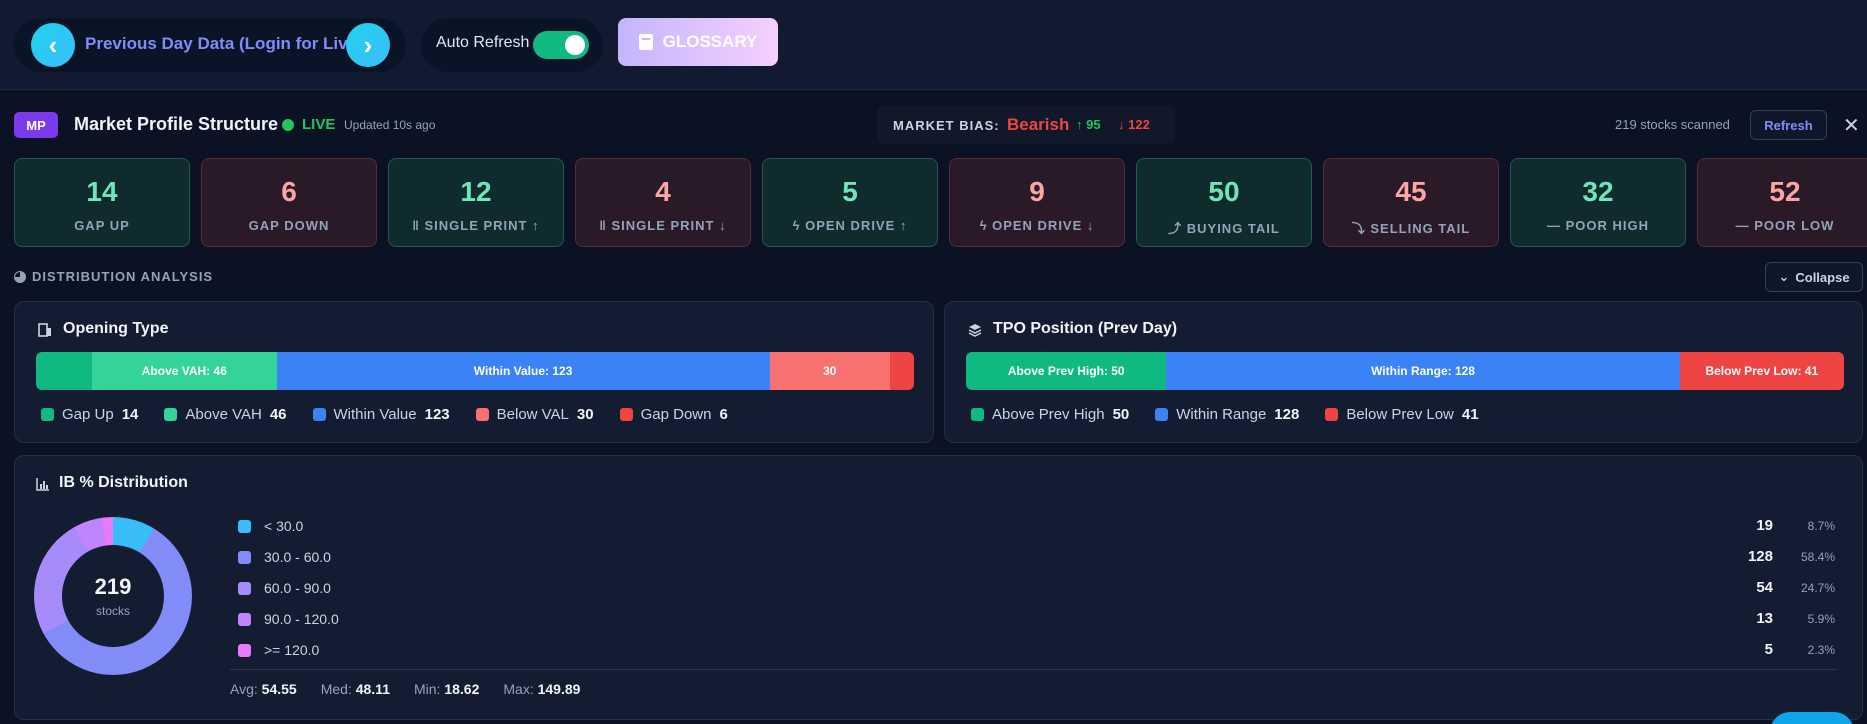  I want to click on range-count: 128, so click(1760, 556).